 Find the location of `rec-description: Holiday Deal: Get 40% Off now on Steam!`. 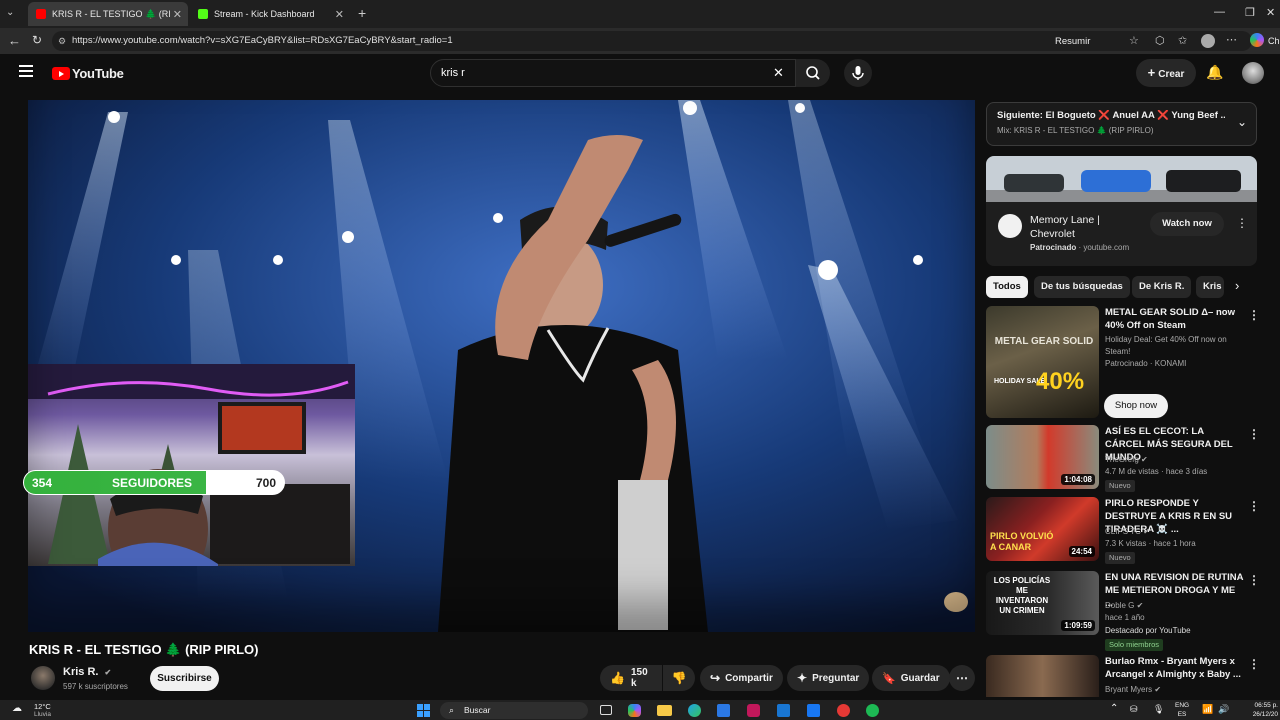

rec-description: Holiday Deal: Get 40% Off now on Steam! is located at coordinates (1166, 345).